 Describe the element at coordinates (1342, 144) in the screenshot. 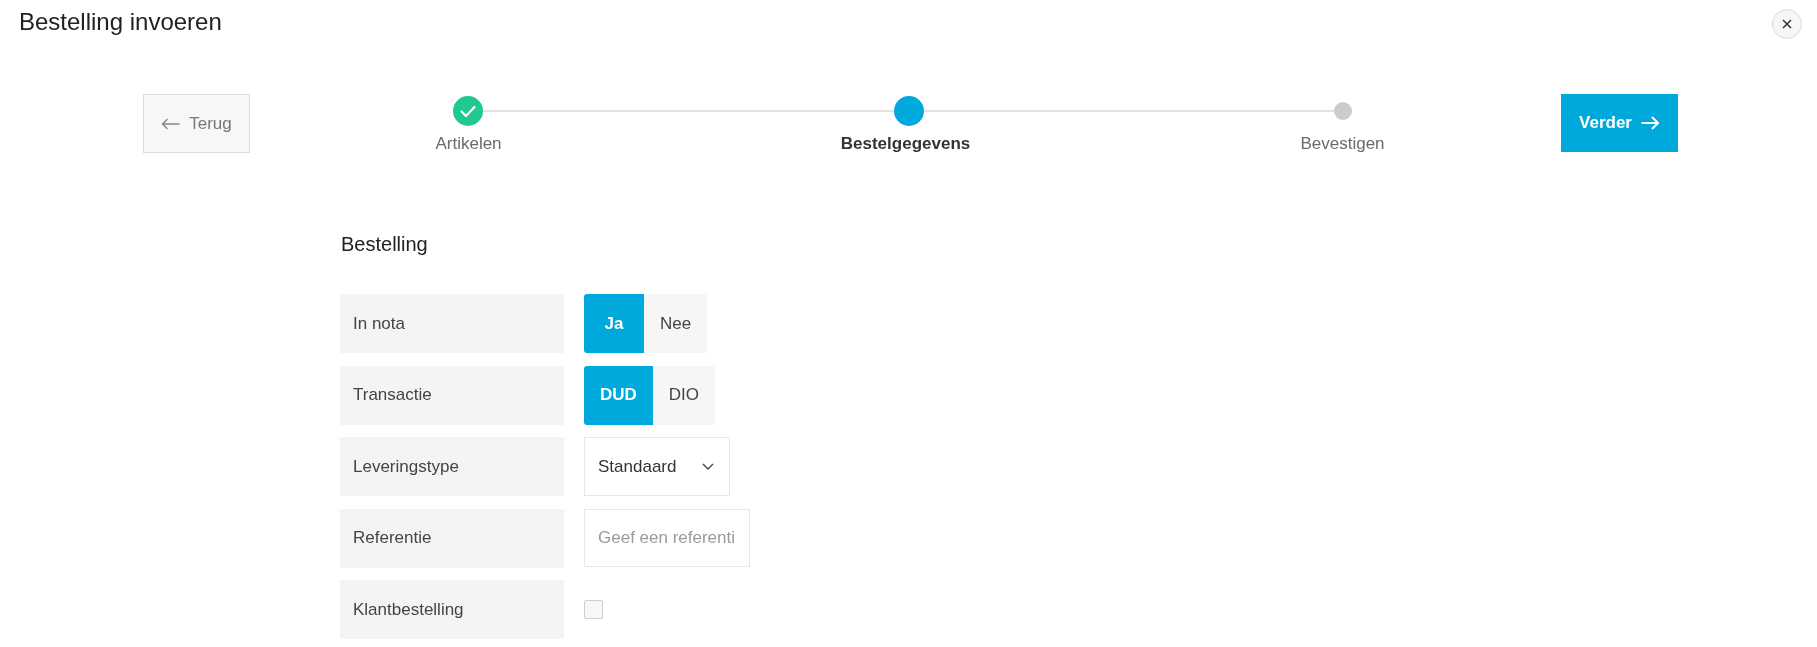

I see `step-label: Bevestigen` at that location.